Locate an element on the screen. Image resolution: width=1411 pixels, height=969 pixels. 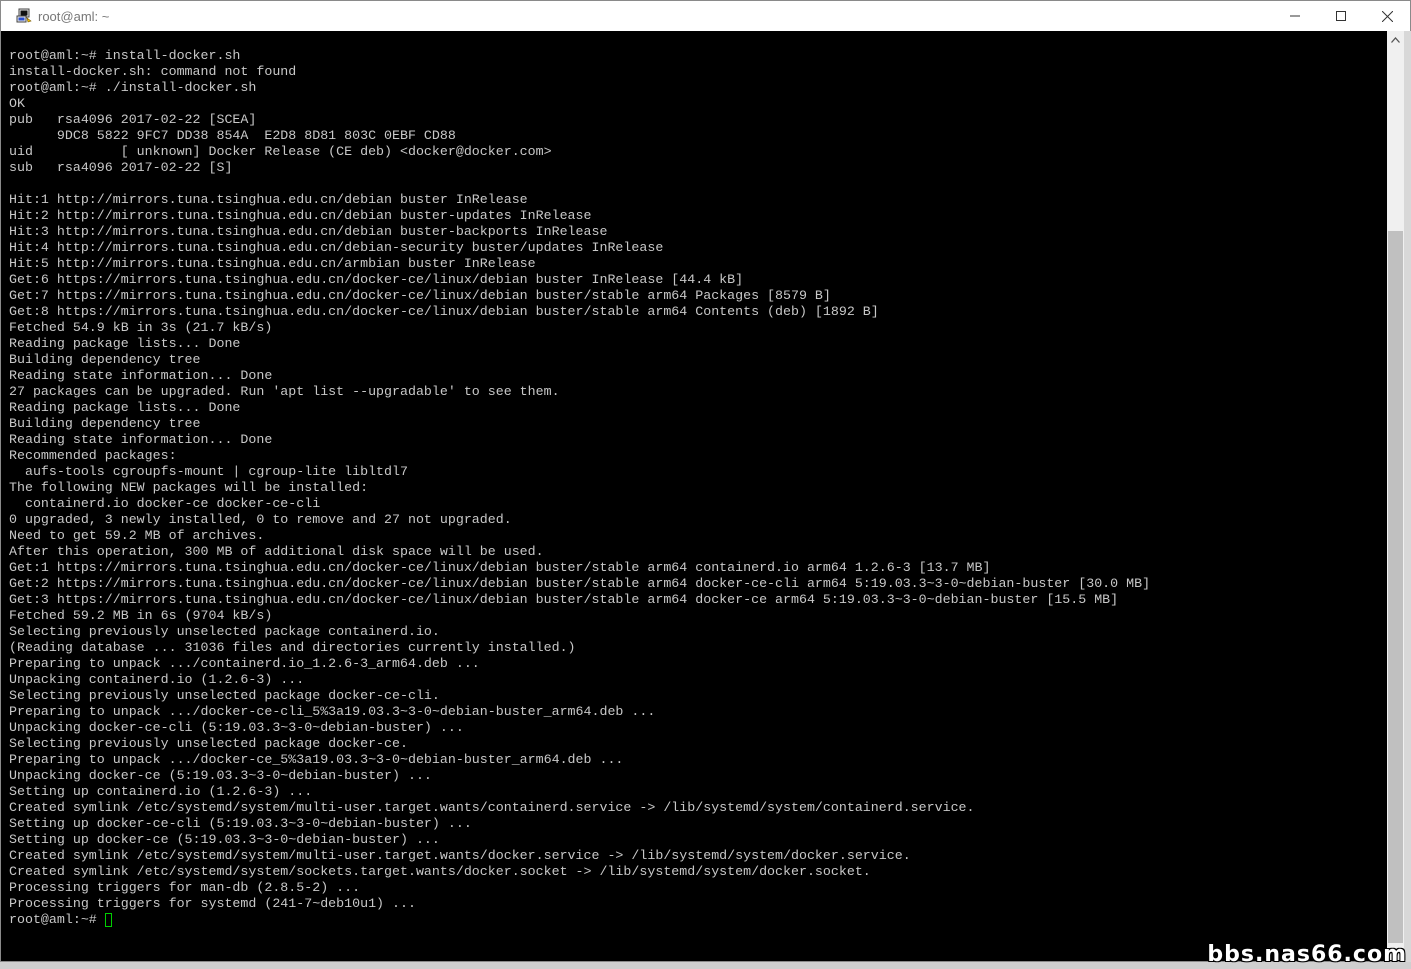
terminal-line: Fetched 59.2 MB in 6s (9704 kB/s) is located at coordinates (141, 615).